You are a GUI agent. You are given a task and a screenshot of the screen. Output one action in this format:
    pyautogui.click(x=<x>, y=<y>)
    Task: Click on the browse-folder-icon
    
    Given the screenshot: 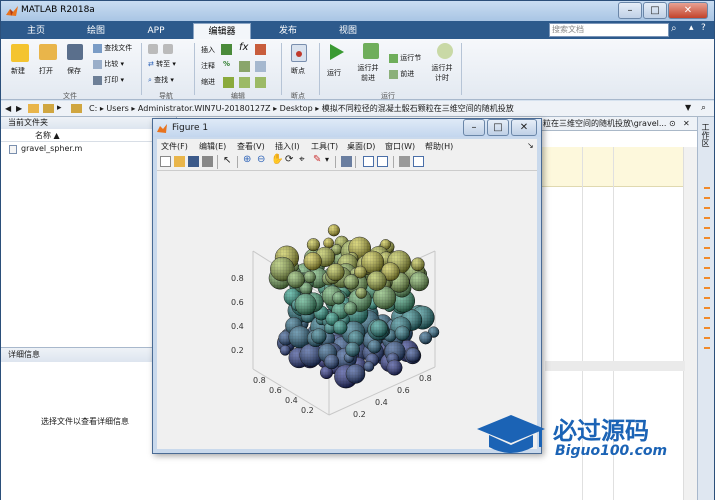 What is the action you would take?
    pyautogui.click(x=33, y=108)
    